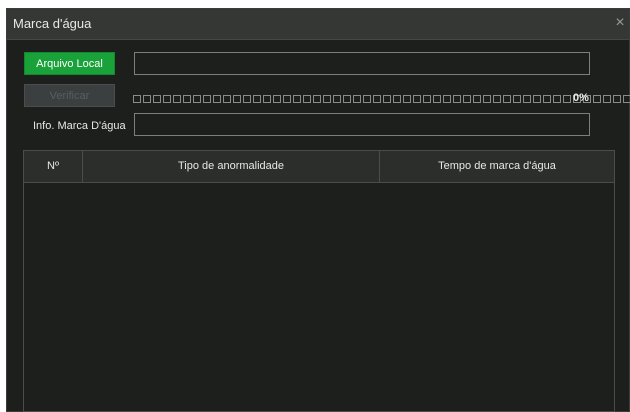  I want to click on file-path-field, so click(362, 63).